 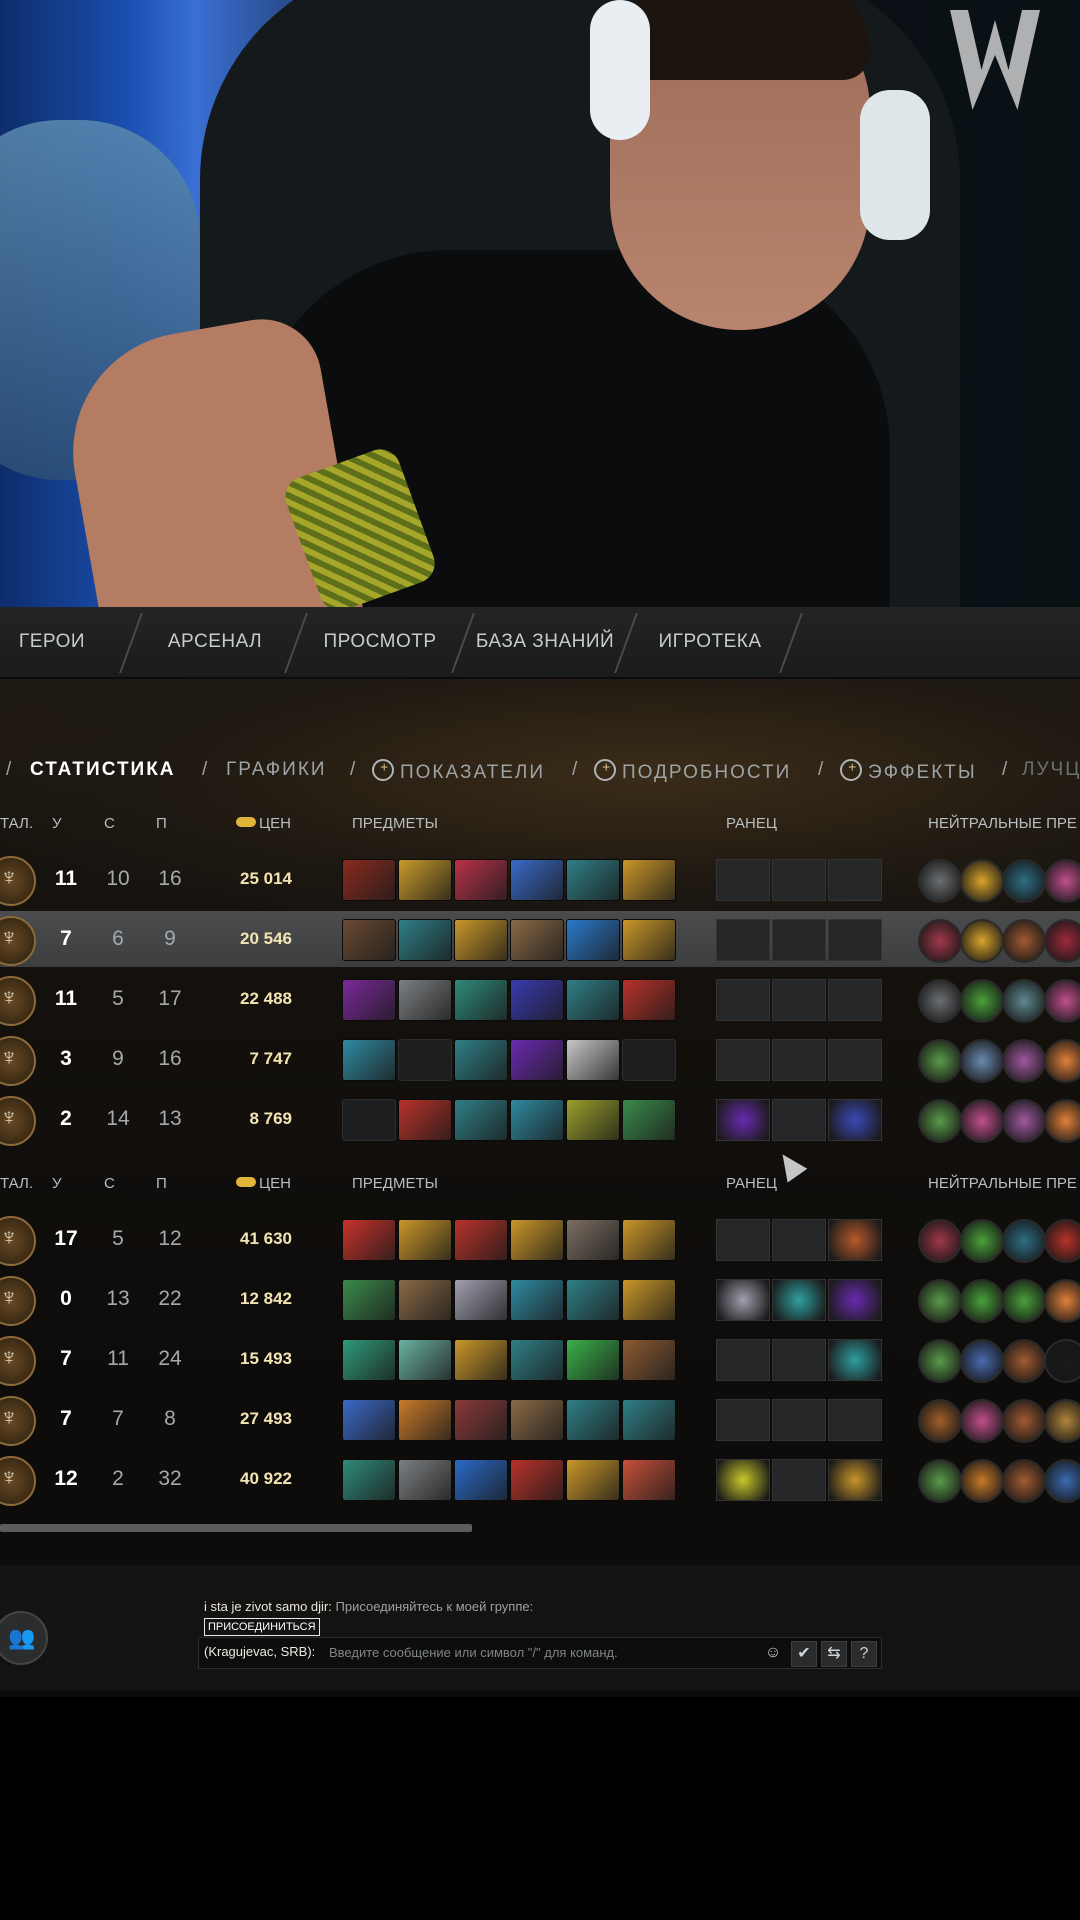 I want to click on nav-tab-arcade: ИГРОТЕКА, so click(x=710, y=642).